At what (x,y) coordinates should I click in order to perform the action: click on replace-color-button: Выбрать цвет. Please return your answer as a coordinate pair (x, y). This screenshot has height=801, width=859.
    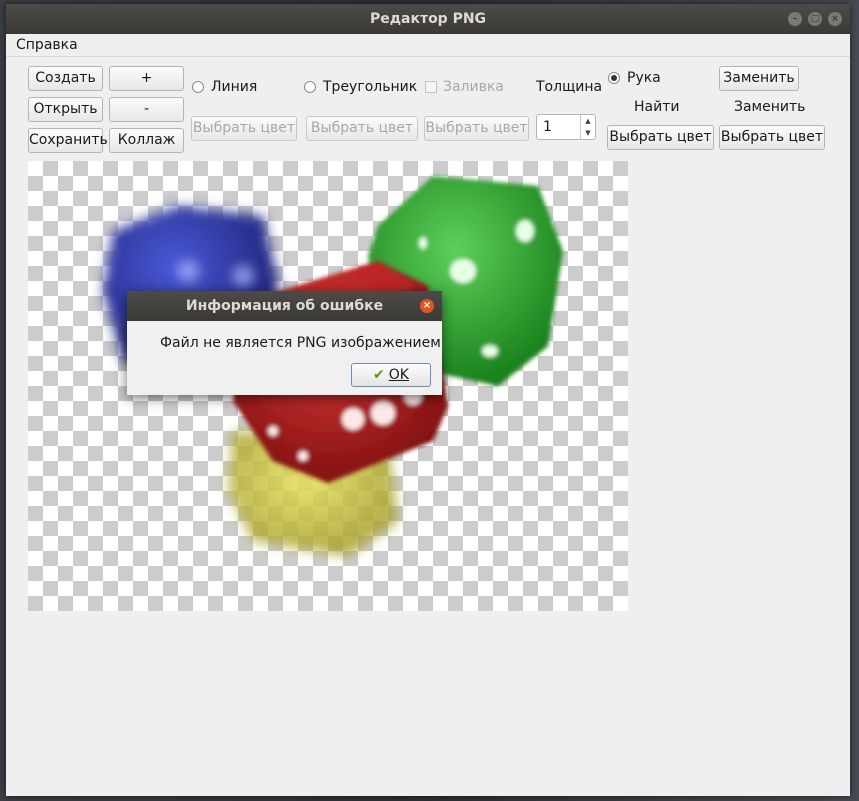
    Looking at the image, I should click on (772, 137).